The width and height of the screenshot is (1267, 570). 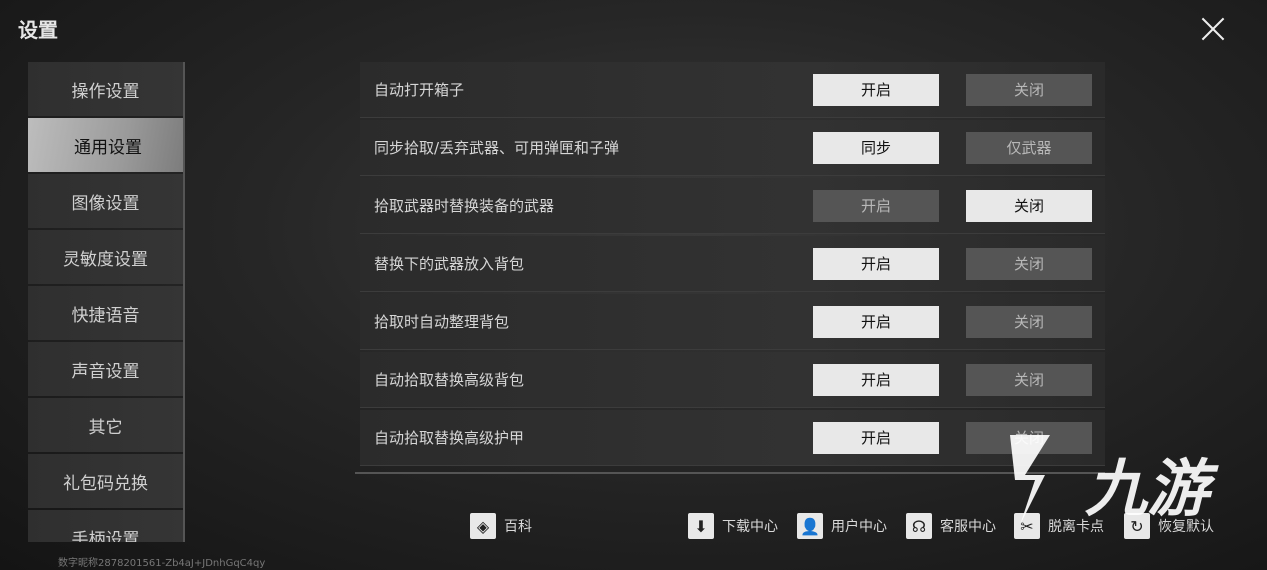 I want to click on option-b-button: 仅武器, so click(x=1029, y=147).